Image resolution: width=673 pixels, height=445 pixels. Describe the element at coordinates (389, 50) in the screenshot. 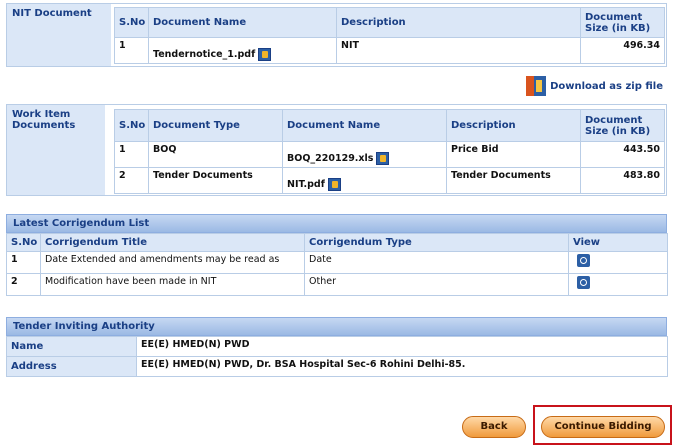

I see `table-row: 1 Tendernotice_1.pdf NIT 496.34` at that location.